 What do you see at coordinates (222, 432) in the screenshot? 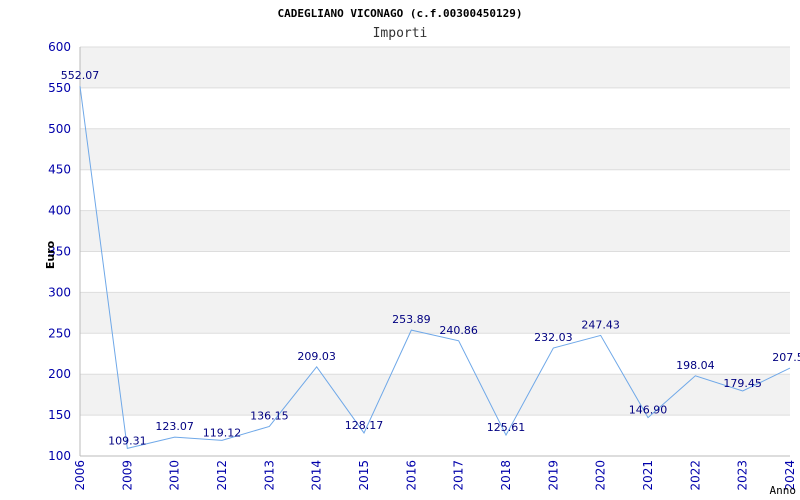
I see `data-label: 119.12` at bounding box center [222, 432].